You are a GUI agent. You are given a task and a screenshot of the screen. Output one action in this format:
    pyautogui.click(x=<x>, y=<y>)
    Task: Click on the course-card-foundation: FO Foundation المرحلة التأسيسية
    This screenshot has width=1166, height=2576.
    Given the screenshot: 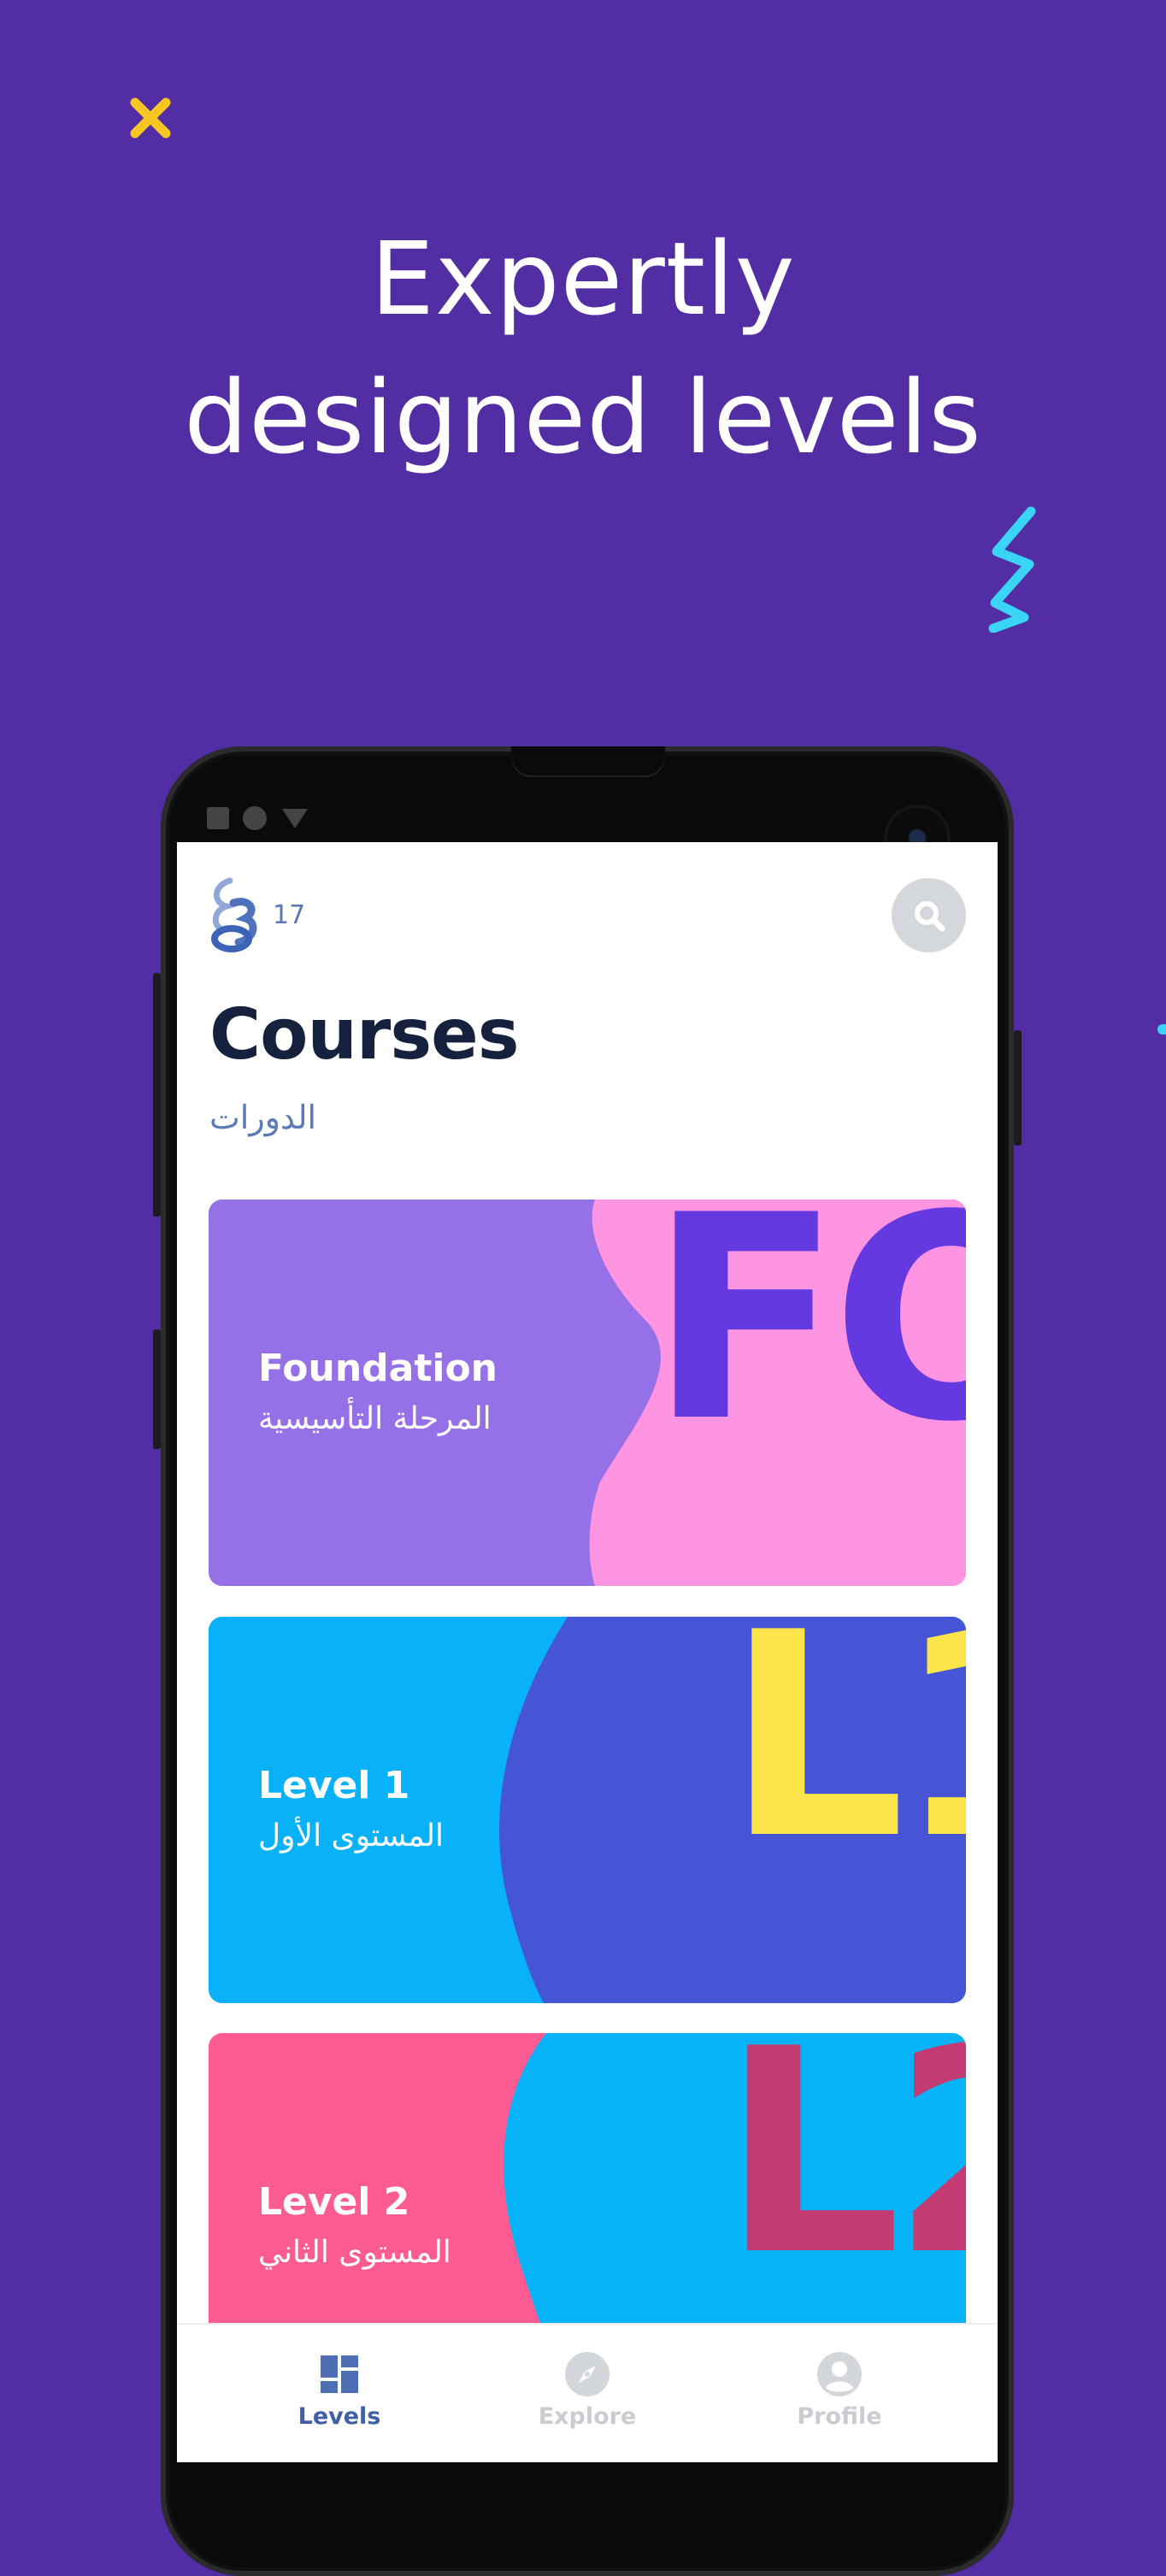 What is the action you would take?
    pyautogui.click(x=587, y=1393)
    